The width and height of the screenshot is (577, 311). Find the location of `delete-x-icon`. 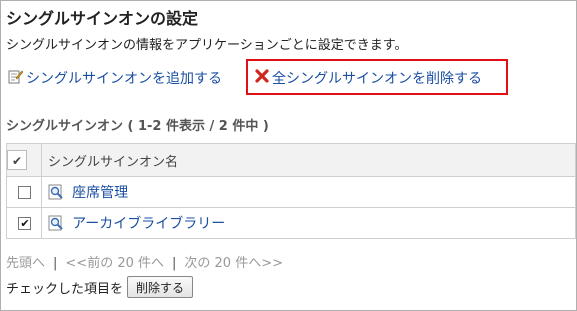

delete-x-icon is located at coordinates (262, 78).